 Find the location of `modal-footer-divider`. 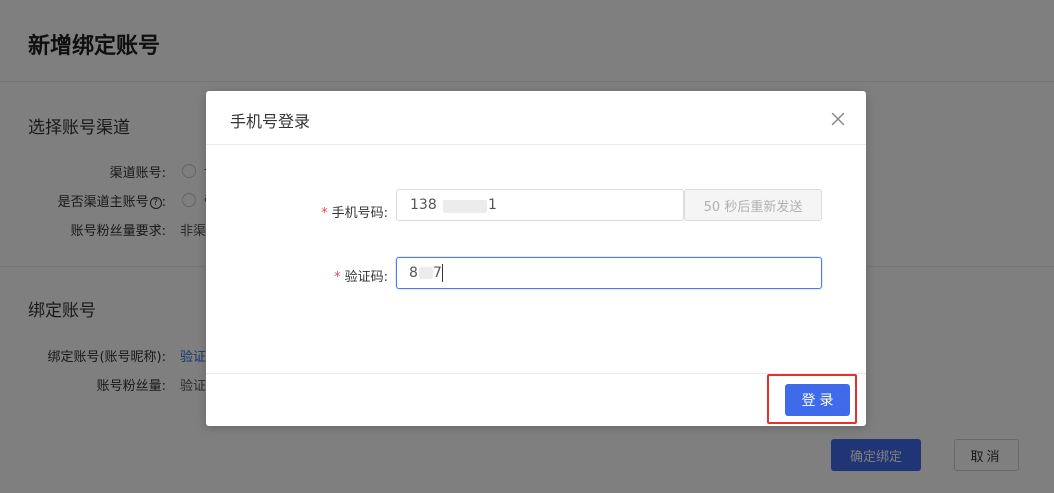

modal-footer-divider is located at coordinates (536, 373).